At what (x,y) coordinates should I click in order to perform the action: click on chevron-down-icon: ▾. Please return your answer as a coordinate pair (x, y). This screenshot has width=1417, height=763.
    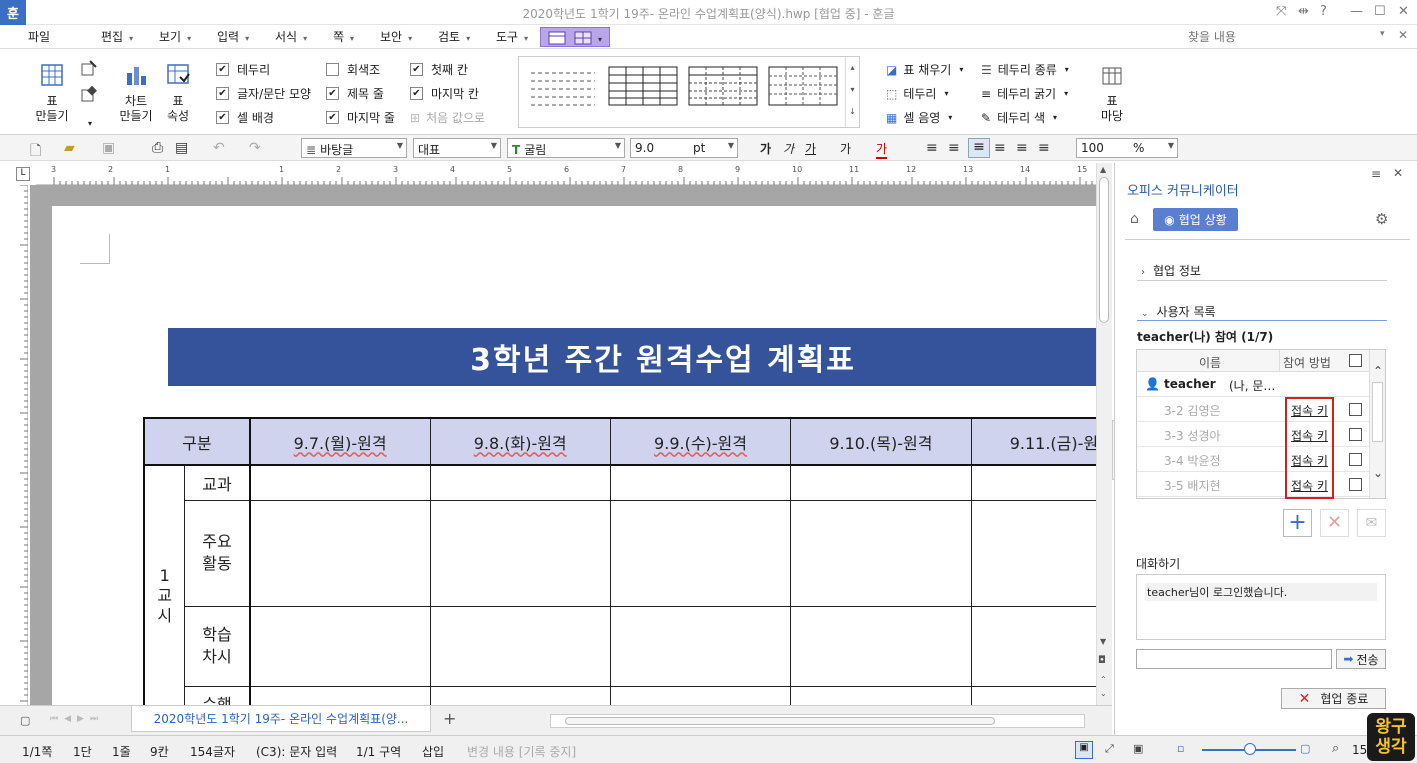
    Looking at the image, I should click on (1382, 34).